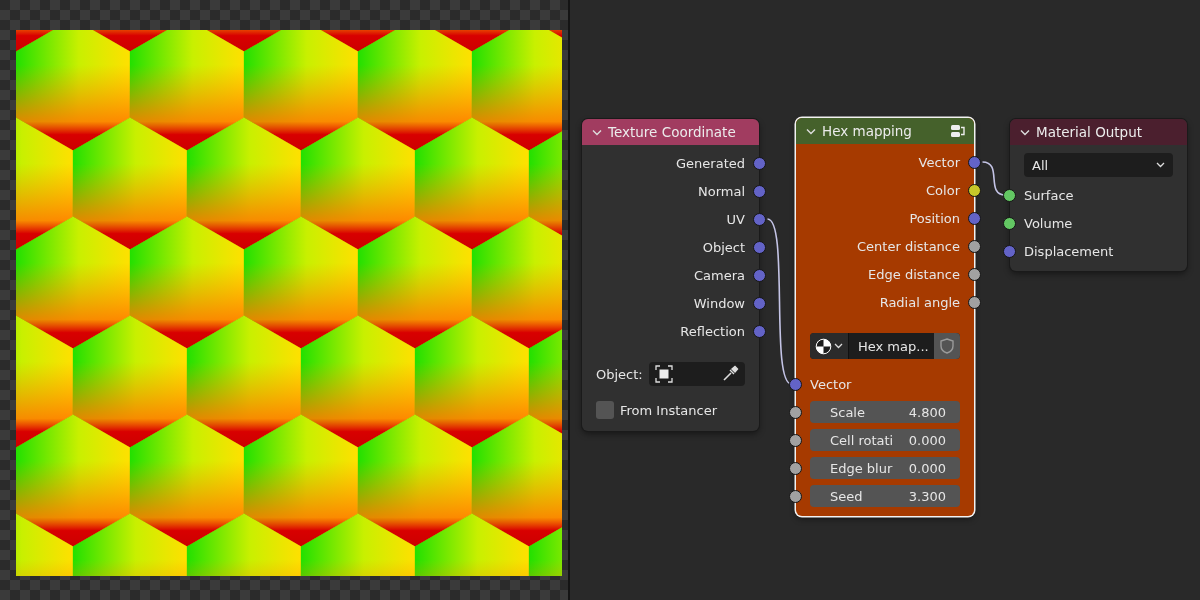 The image size is (1200, 600). I want to click on node-title: Hex mapping, so click(867, 131).